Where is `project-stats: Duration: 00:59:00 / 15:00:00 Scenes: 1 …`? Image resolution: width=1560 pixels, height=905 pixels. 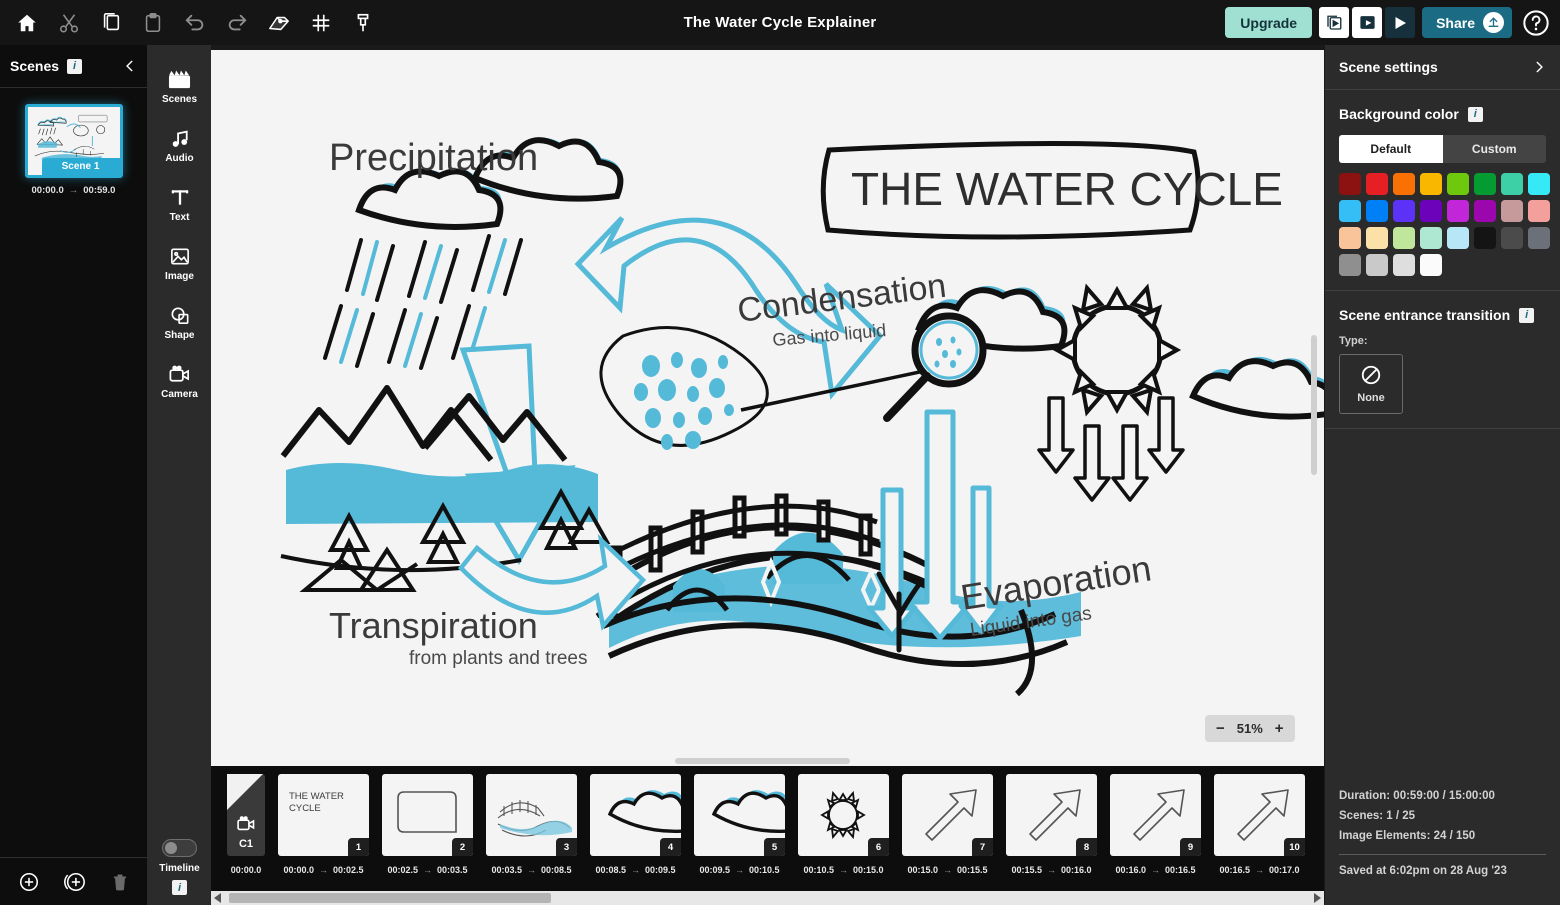 project-stats: Duration: 00:59:00 / 15:00:00 Scenes: 1 … is located at coordinates (1442, 847).